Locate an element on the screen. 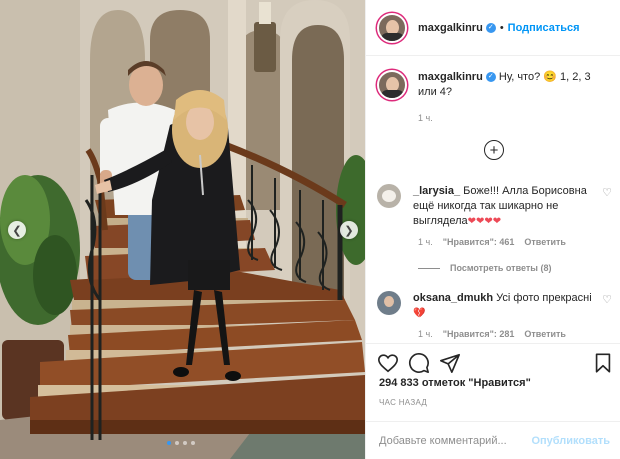  comment-meta: 1 ч. "Нравится": 461 Ответить is located at coordinates (492, 242).